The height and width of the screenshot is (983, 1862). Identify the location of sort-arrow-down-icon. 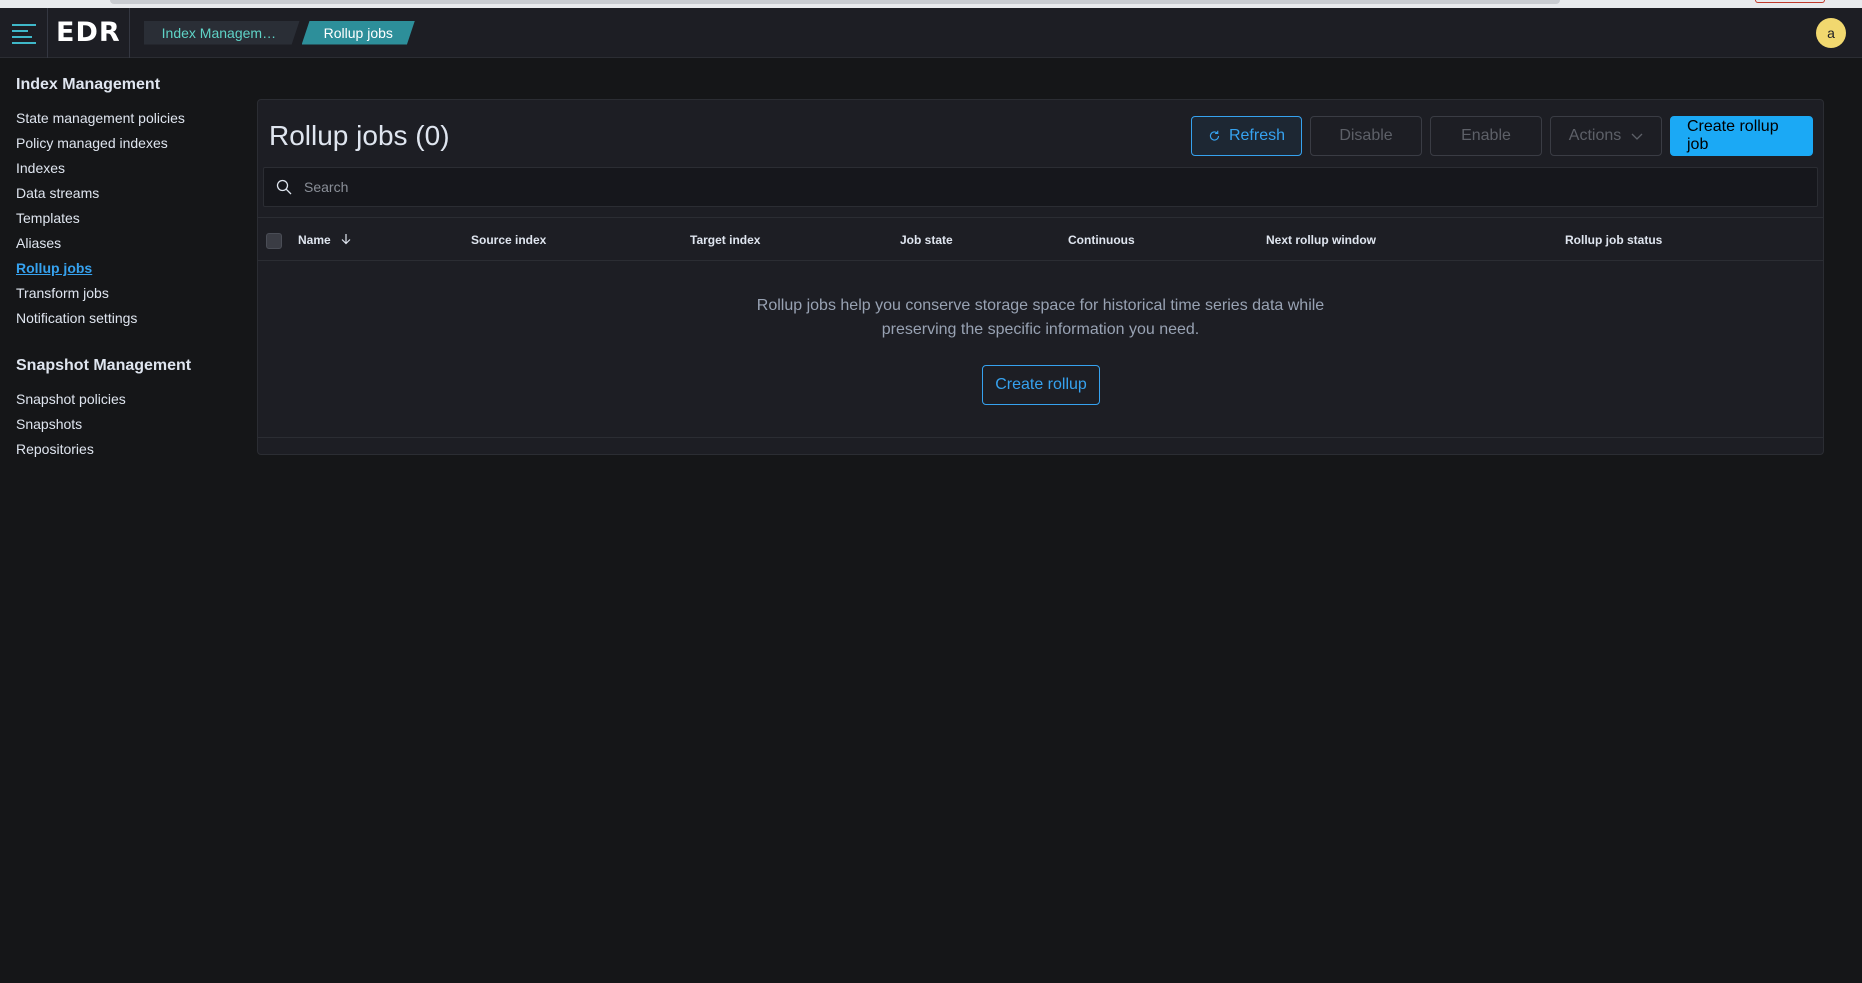
(346, 241).